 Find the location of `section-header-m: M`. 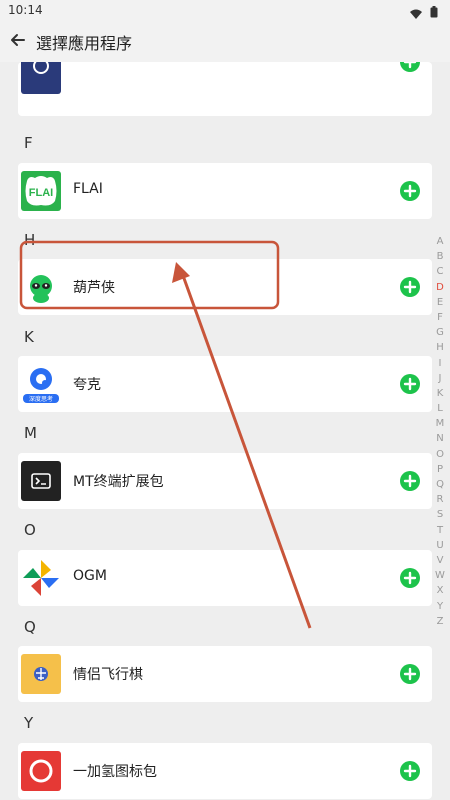

section-header-m: M is located at coordinates (30, 433).